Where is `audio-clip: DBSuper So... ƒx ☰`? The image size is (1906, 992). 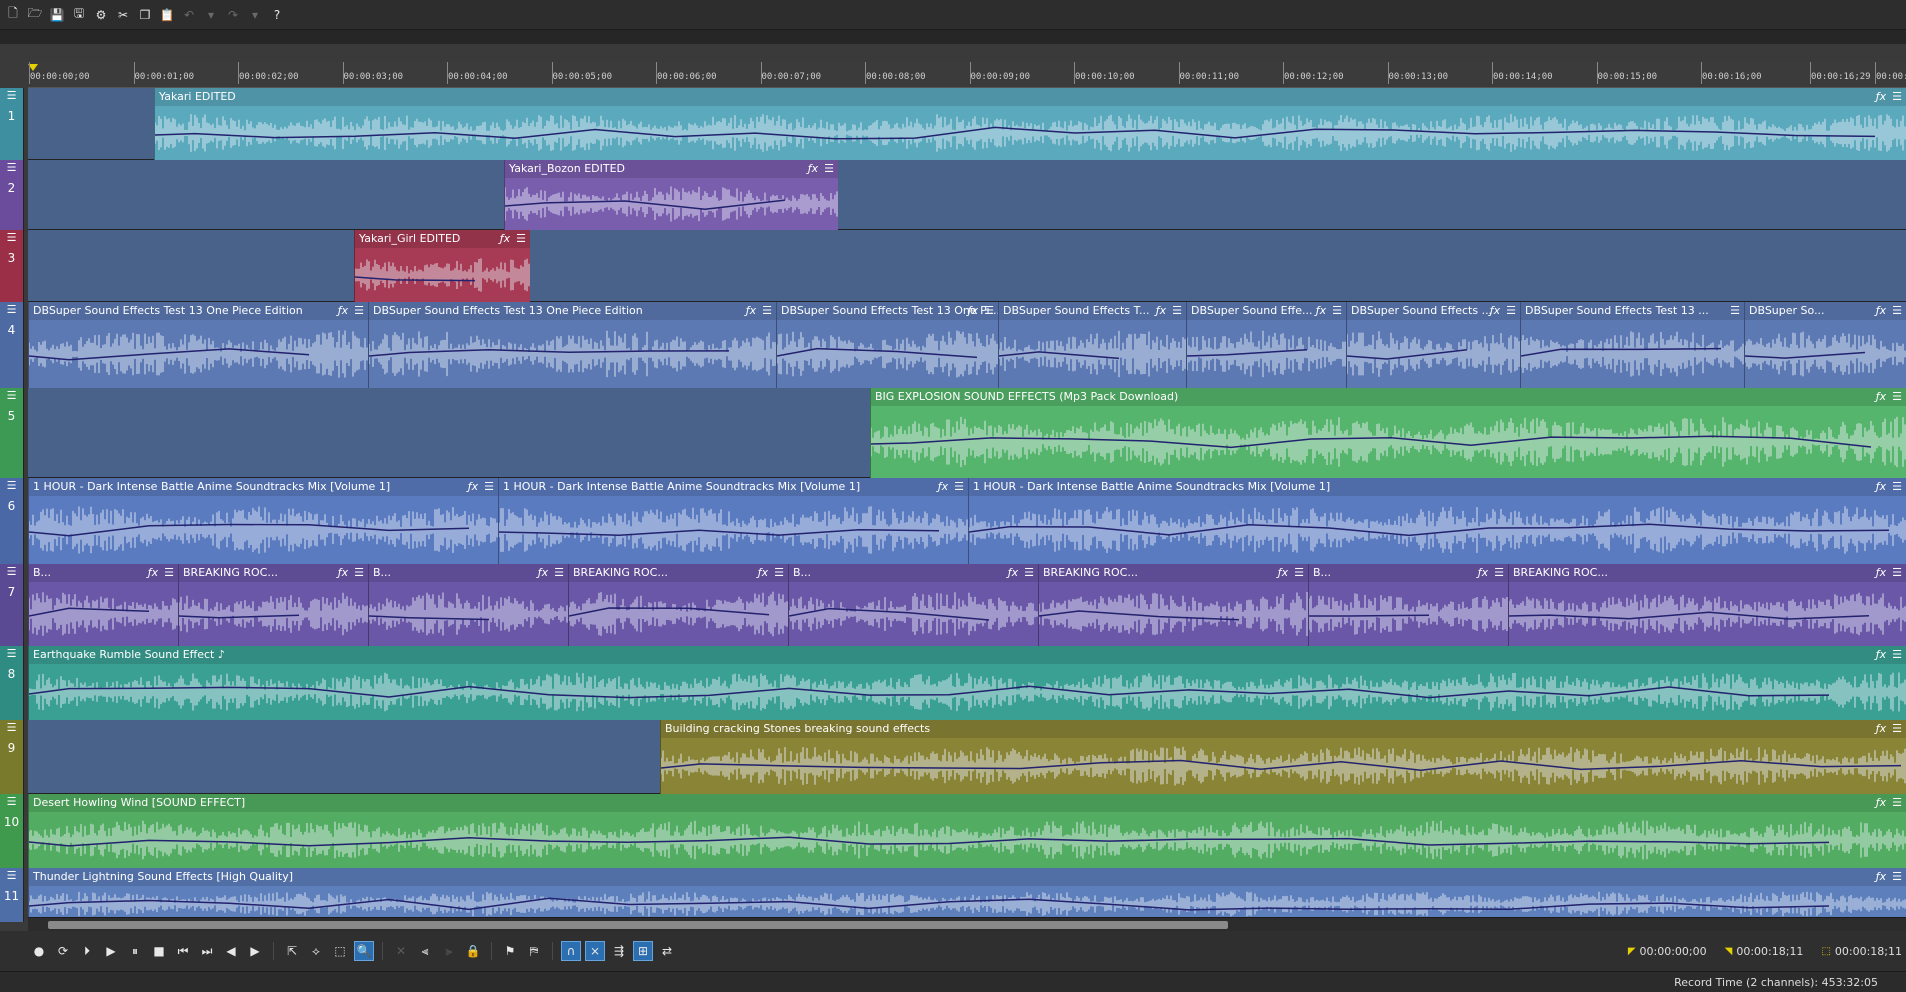 audio-clip: DBSuper So... ƒx ☰ is located at coordinates (1825, 345).